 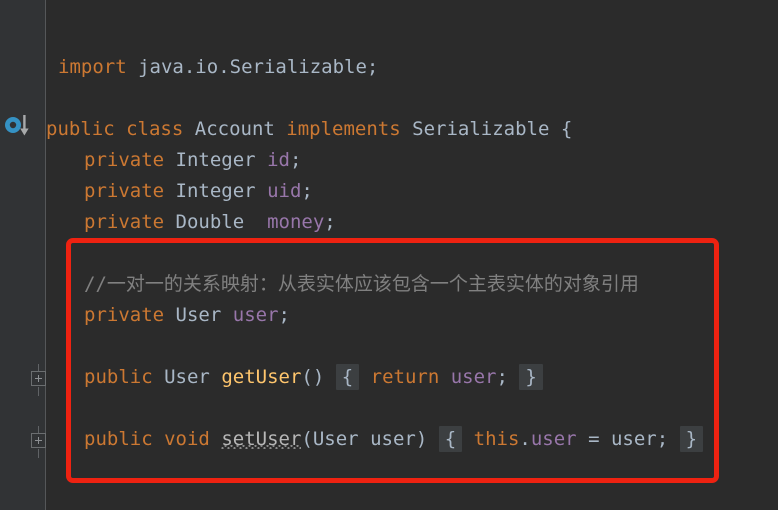 I want to click on code-token: java, so click(x=155, y=67).